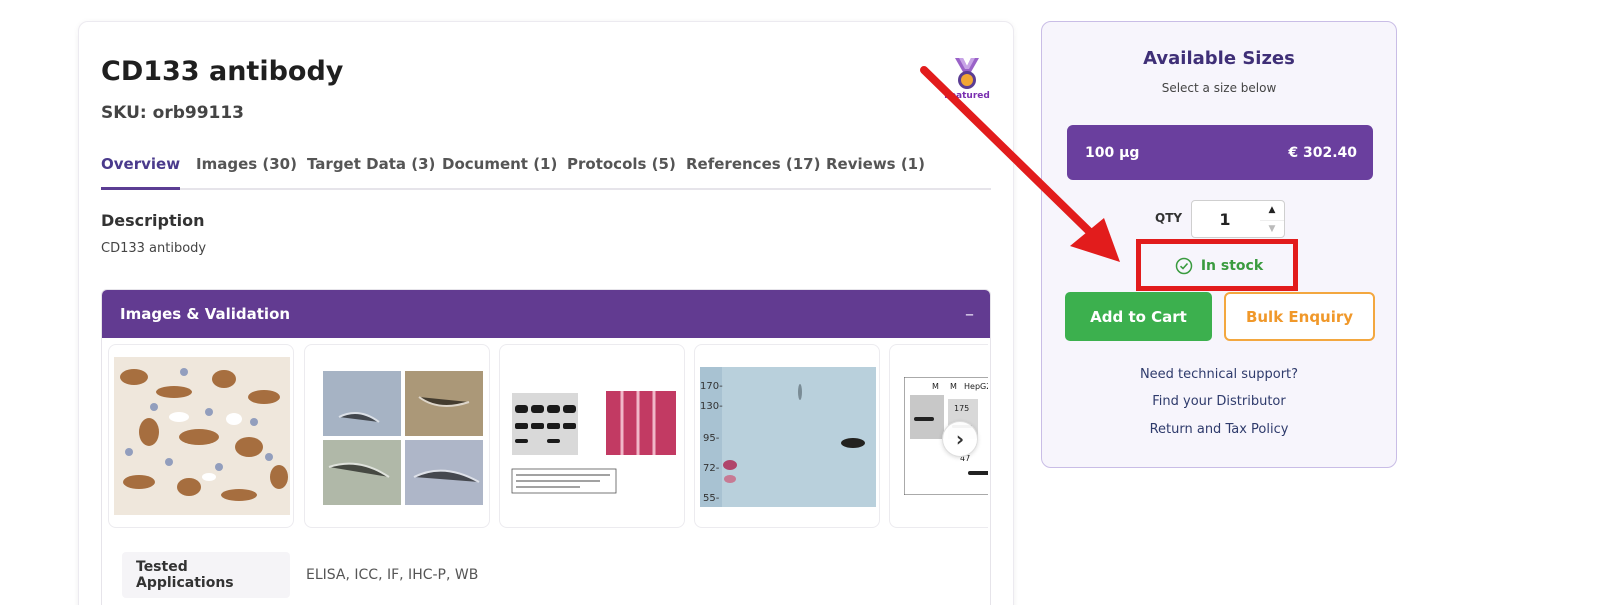 Image resolution: width=1600 pixels, height=605 pixels. What do you see at coordinates (787, 436) in the screenshot?
I see `image-thumbnail-membrane-blot: 170- 130- 95- 72- 55-` at bounding box center [787, 436].